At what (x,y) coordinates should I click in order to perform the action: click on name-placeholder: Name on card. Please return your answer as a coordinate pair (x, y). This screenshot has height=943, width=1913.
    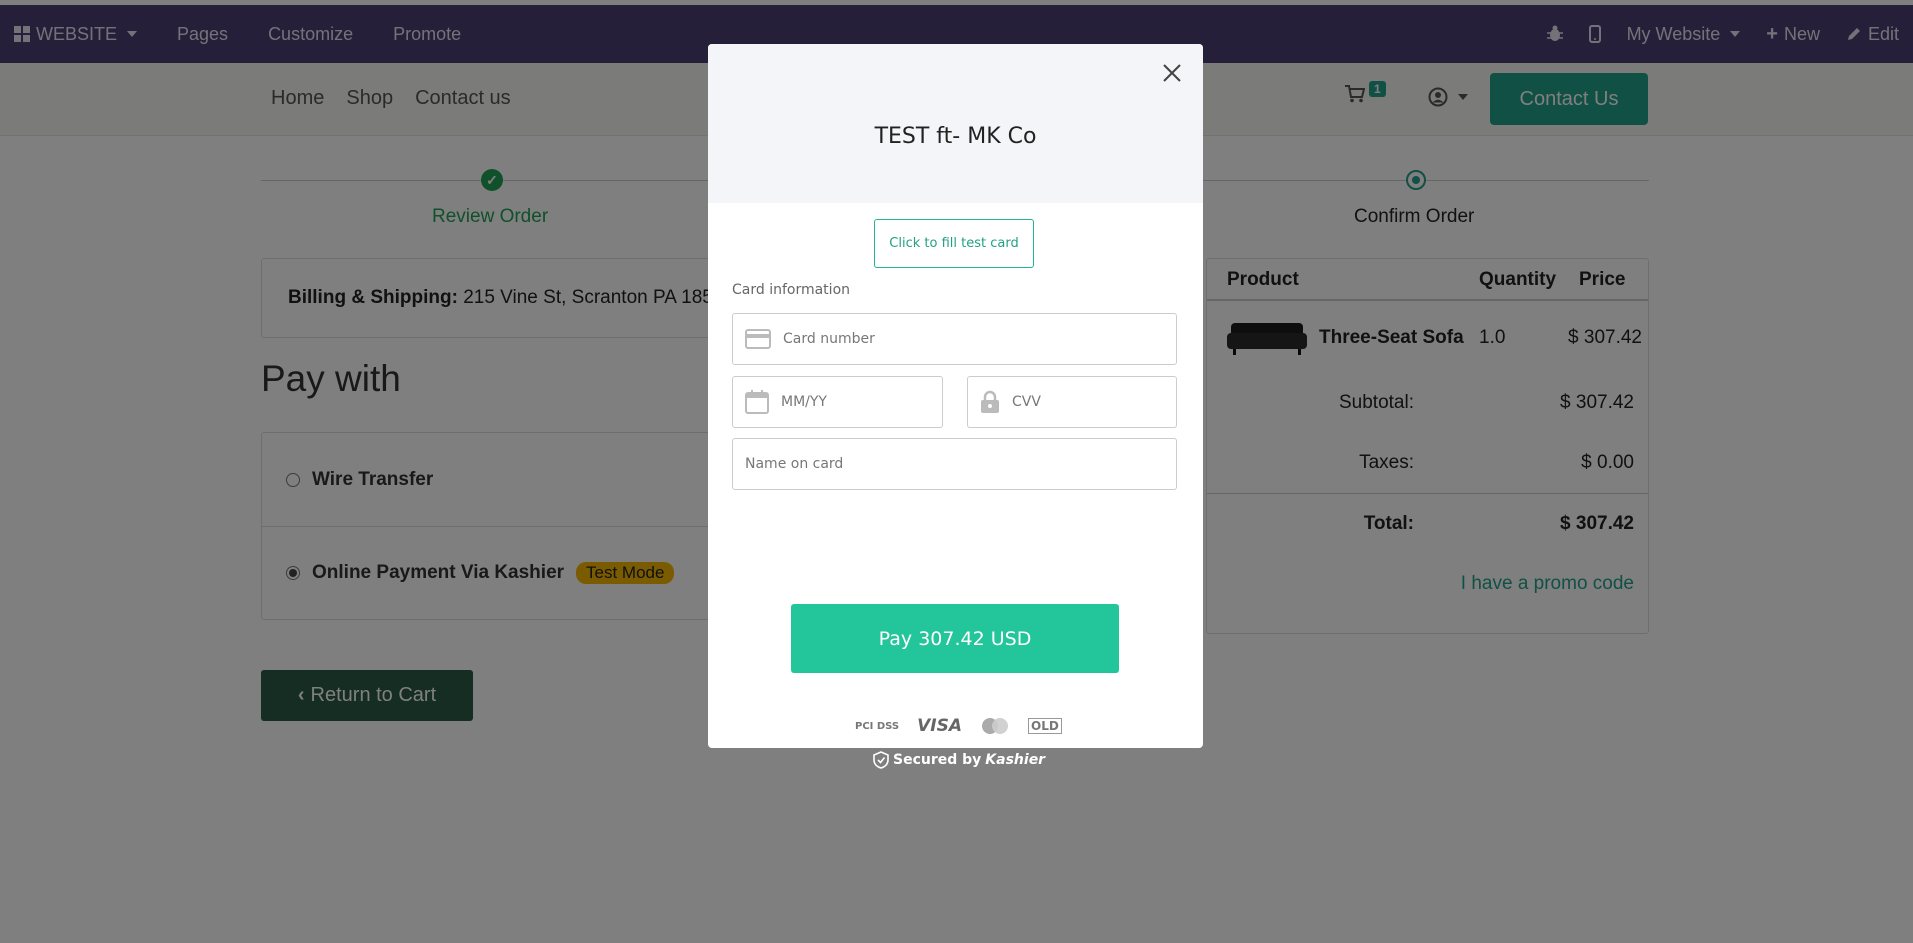
    Looking at the image, I should click on (794, 464).